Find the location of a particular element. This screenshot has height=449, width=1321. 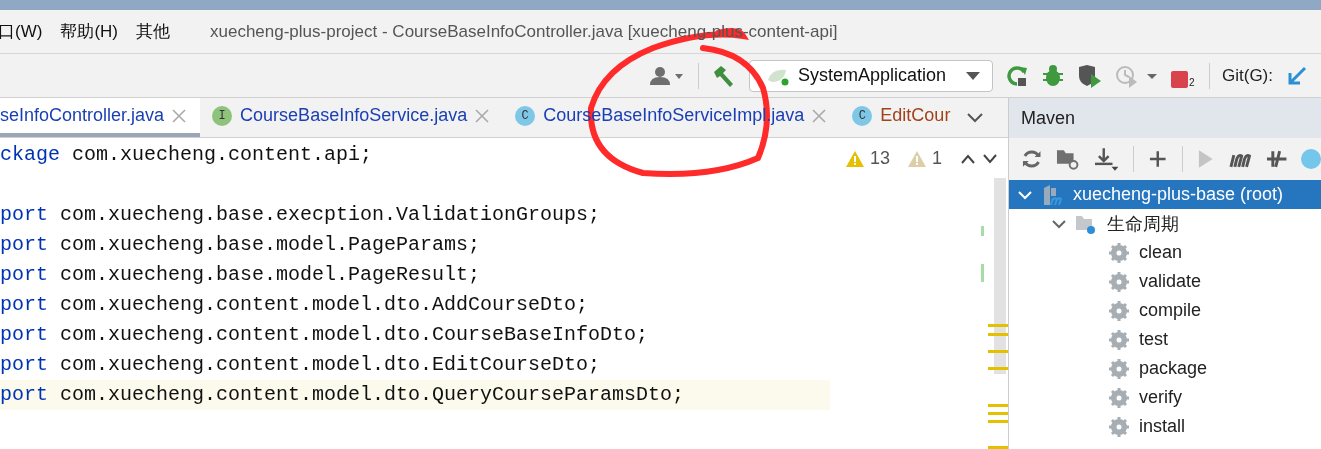

weak-warning-icon is located at coordinates (917, 158).